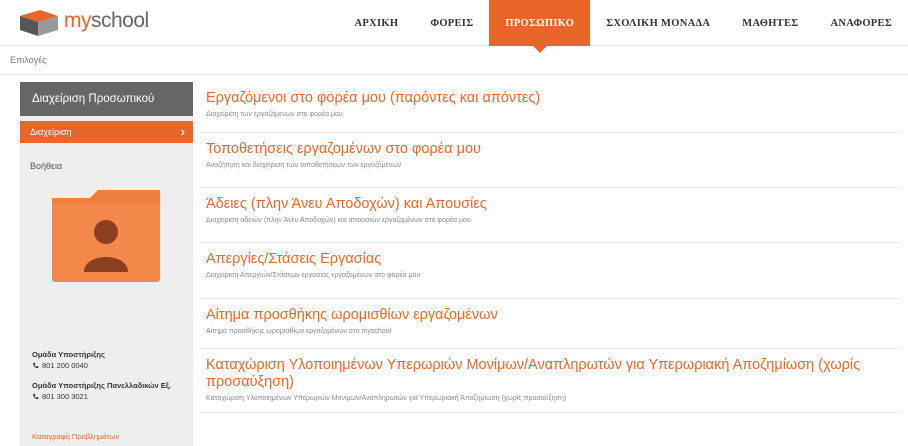  I want to click on breadcrumb: Επιλογές, so click(28, 60).